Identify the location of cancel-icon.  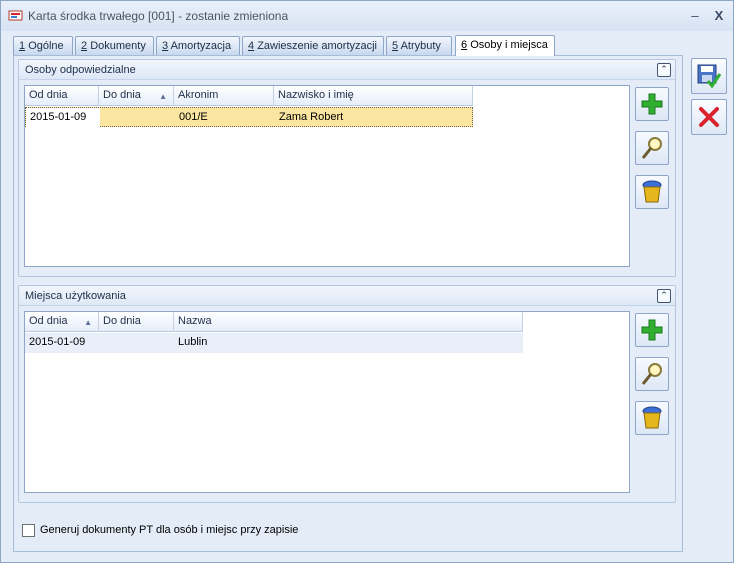
(709, 117).